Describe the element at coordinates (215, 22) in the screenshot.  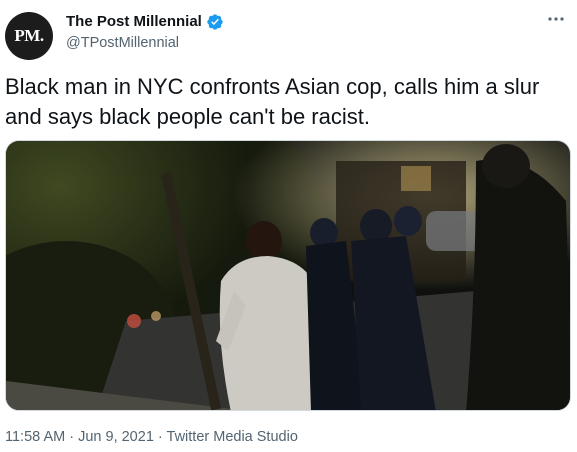
I see `verified-badge-icon` at that location.